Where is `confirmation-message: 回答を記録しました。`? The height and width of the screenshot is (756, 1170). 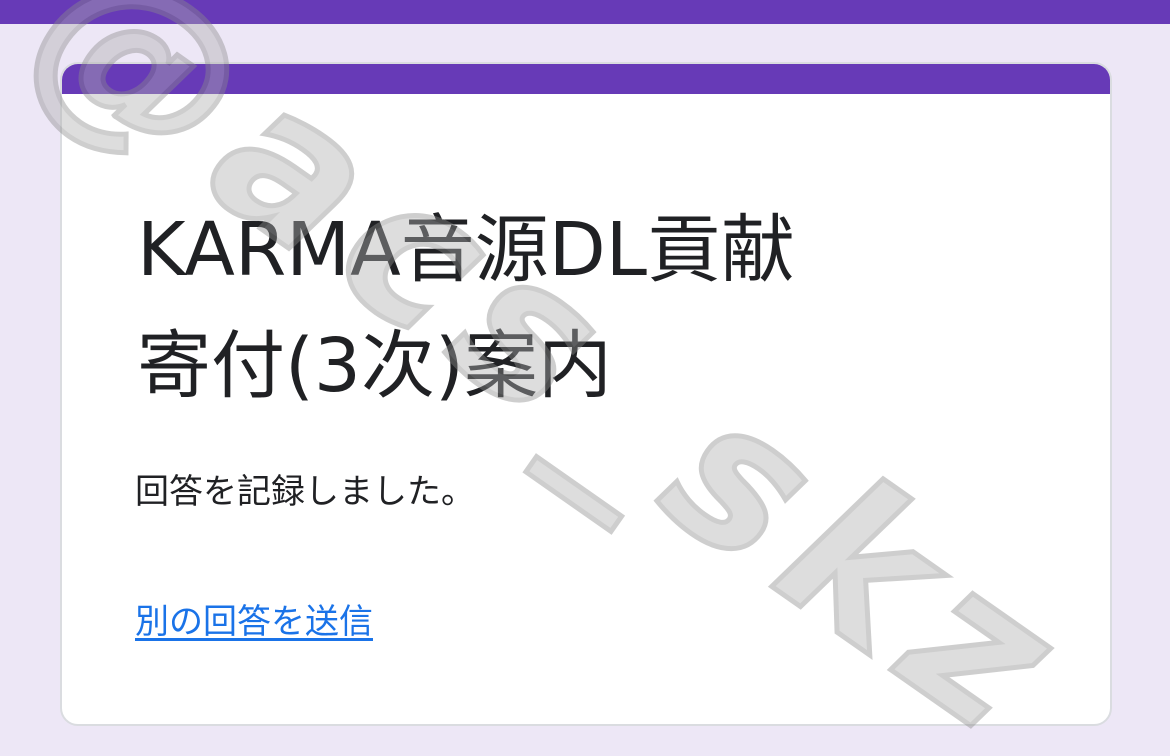
confirmation-message: 回答を記録しました。 is located at coordinates (305, 492).